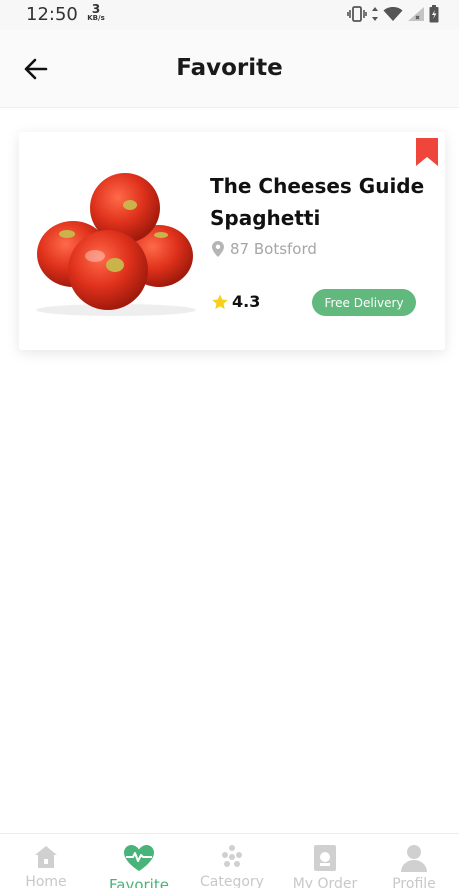  Describe the element at coordinates (273, 249) in the screenshot. I see `location-text: 87 Botsford` at that location.